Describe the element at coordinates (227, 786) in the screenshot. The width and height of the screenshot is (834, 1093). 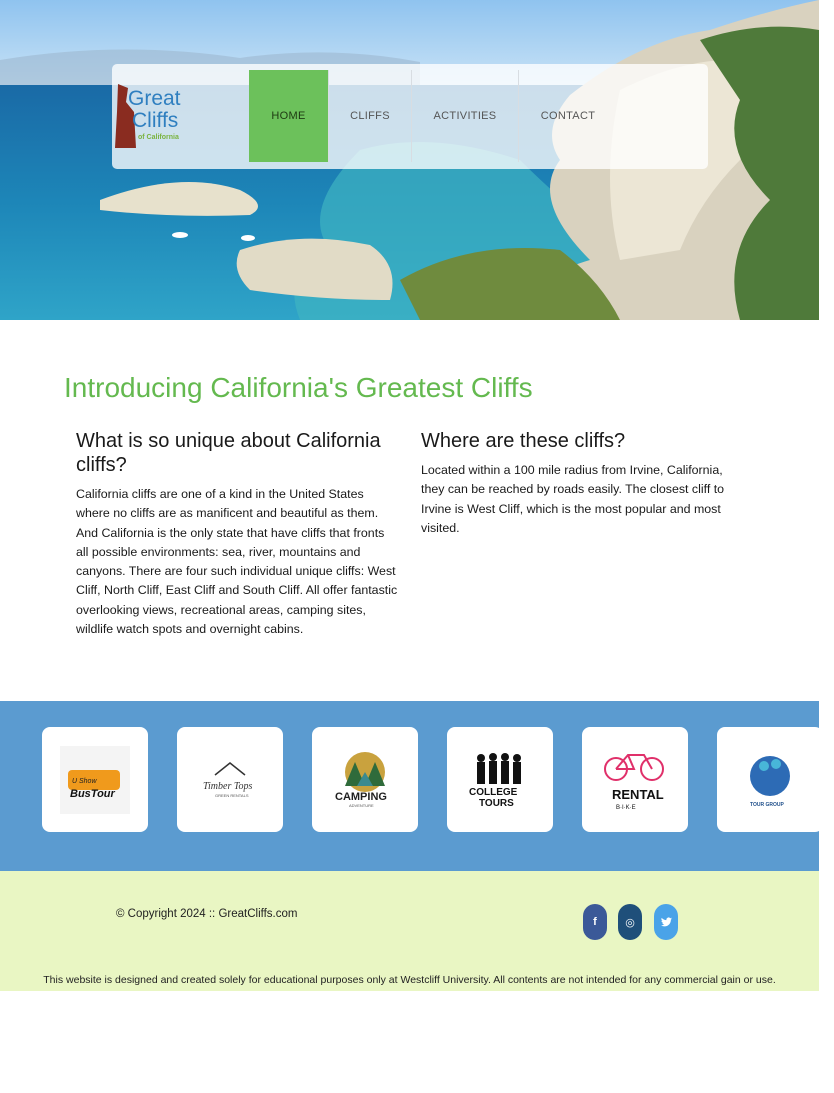
I see `timber-tops-logo-line1: Timber Tops` at that location.